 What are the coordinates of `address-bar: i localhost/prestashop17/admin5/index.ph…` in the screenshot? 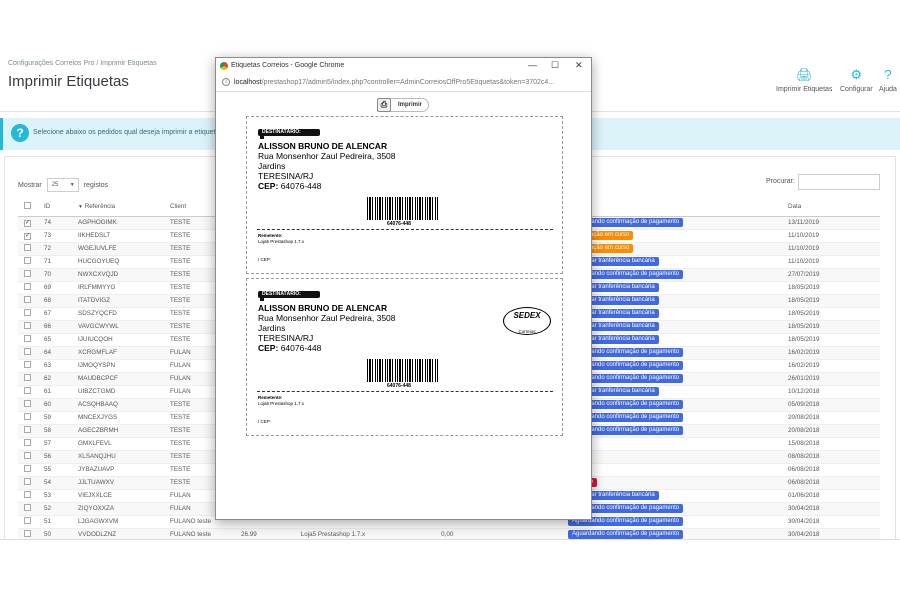 It's located at (403, 83).